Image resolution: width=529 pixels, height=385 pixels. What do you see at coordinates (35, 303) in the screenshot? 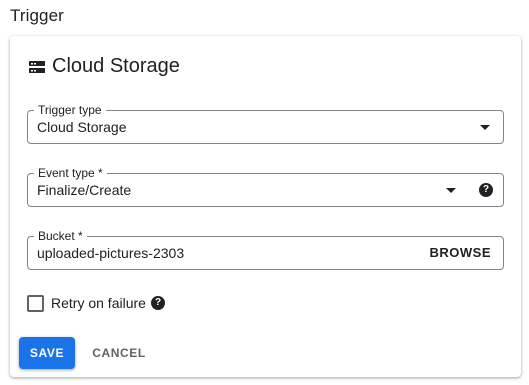
I see `retry-checkbox` at bounding box center [35, 303].